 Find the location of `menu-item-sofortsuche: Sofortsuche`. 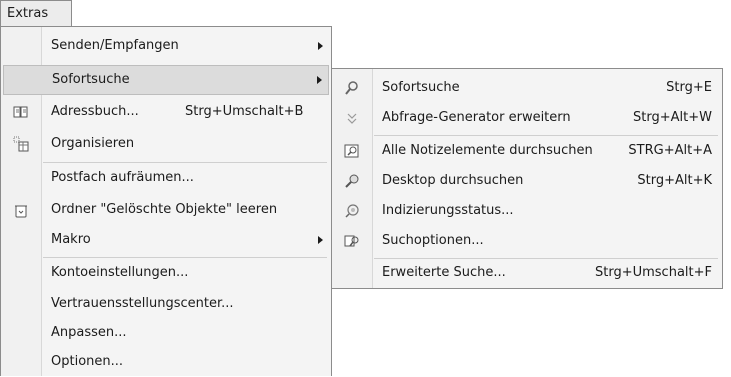

menu-item-sofortsuche: Sofortsuche is located at coordinates (166, 80).